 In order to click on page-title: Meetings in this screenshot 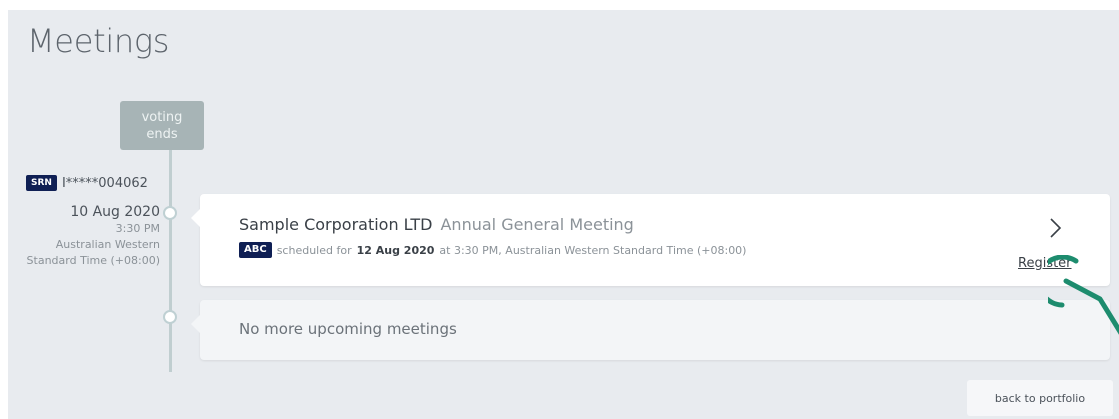, I will do `click(98, 41)`.